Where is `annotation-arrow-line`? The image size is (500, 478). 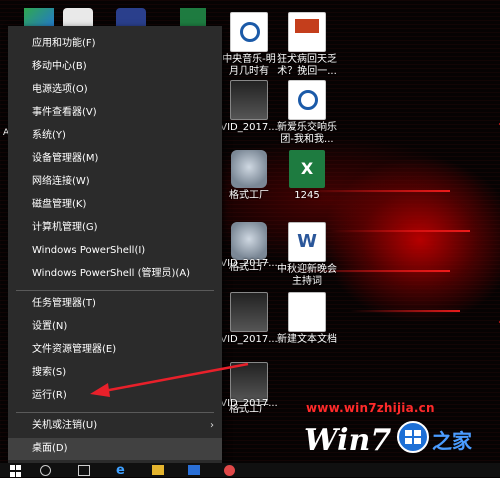
annotation-arrow-line is located at coordinates (176, 377).